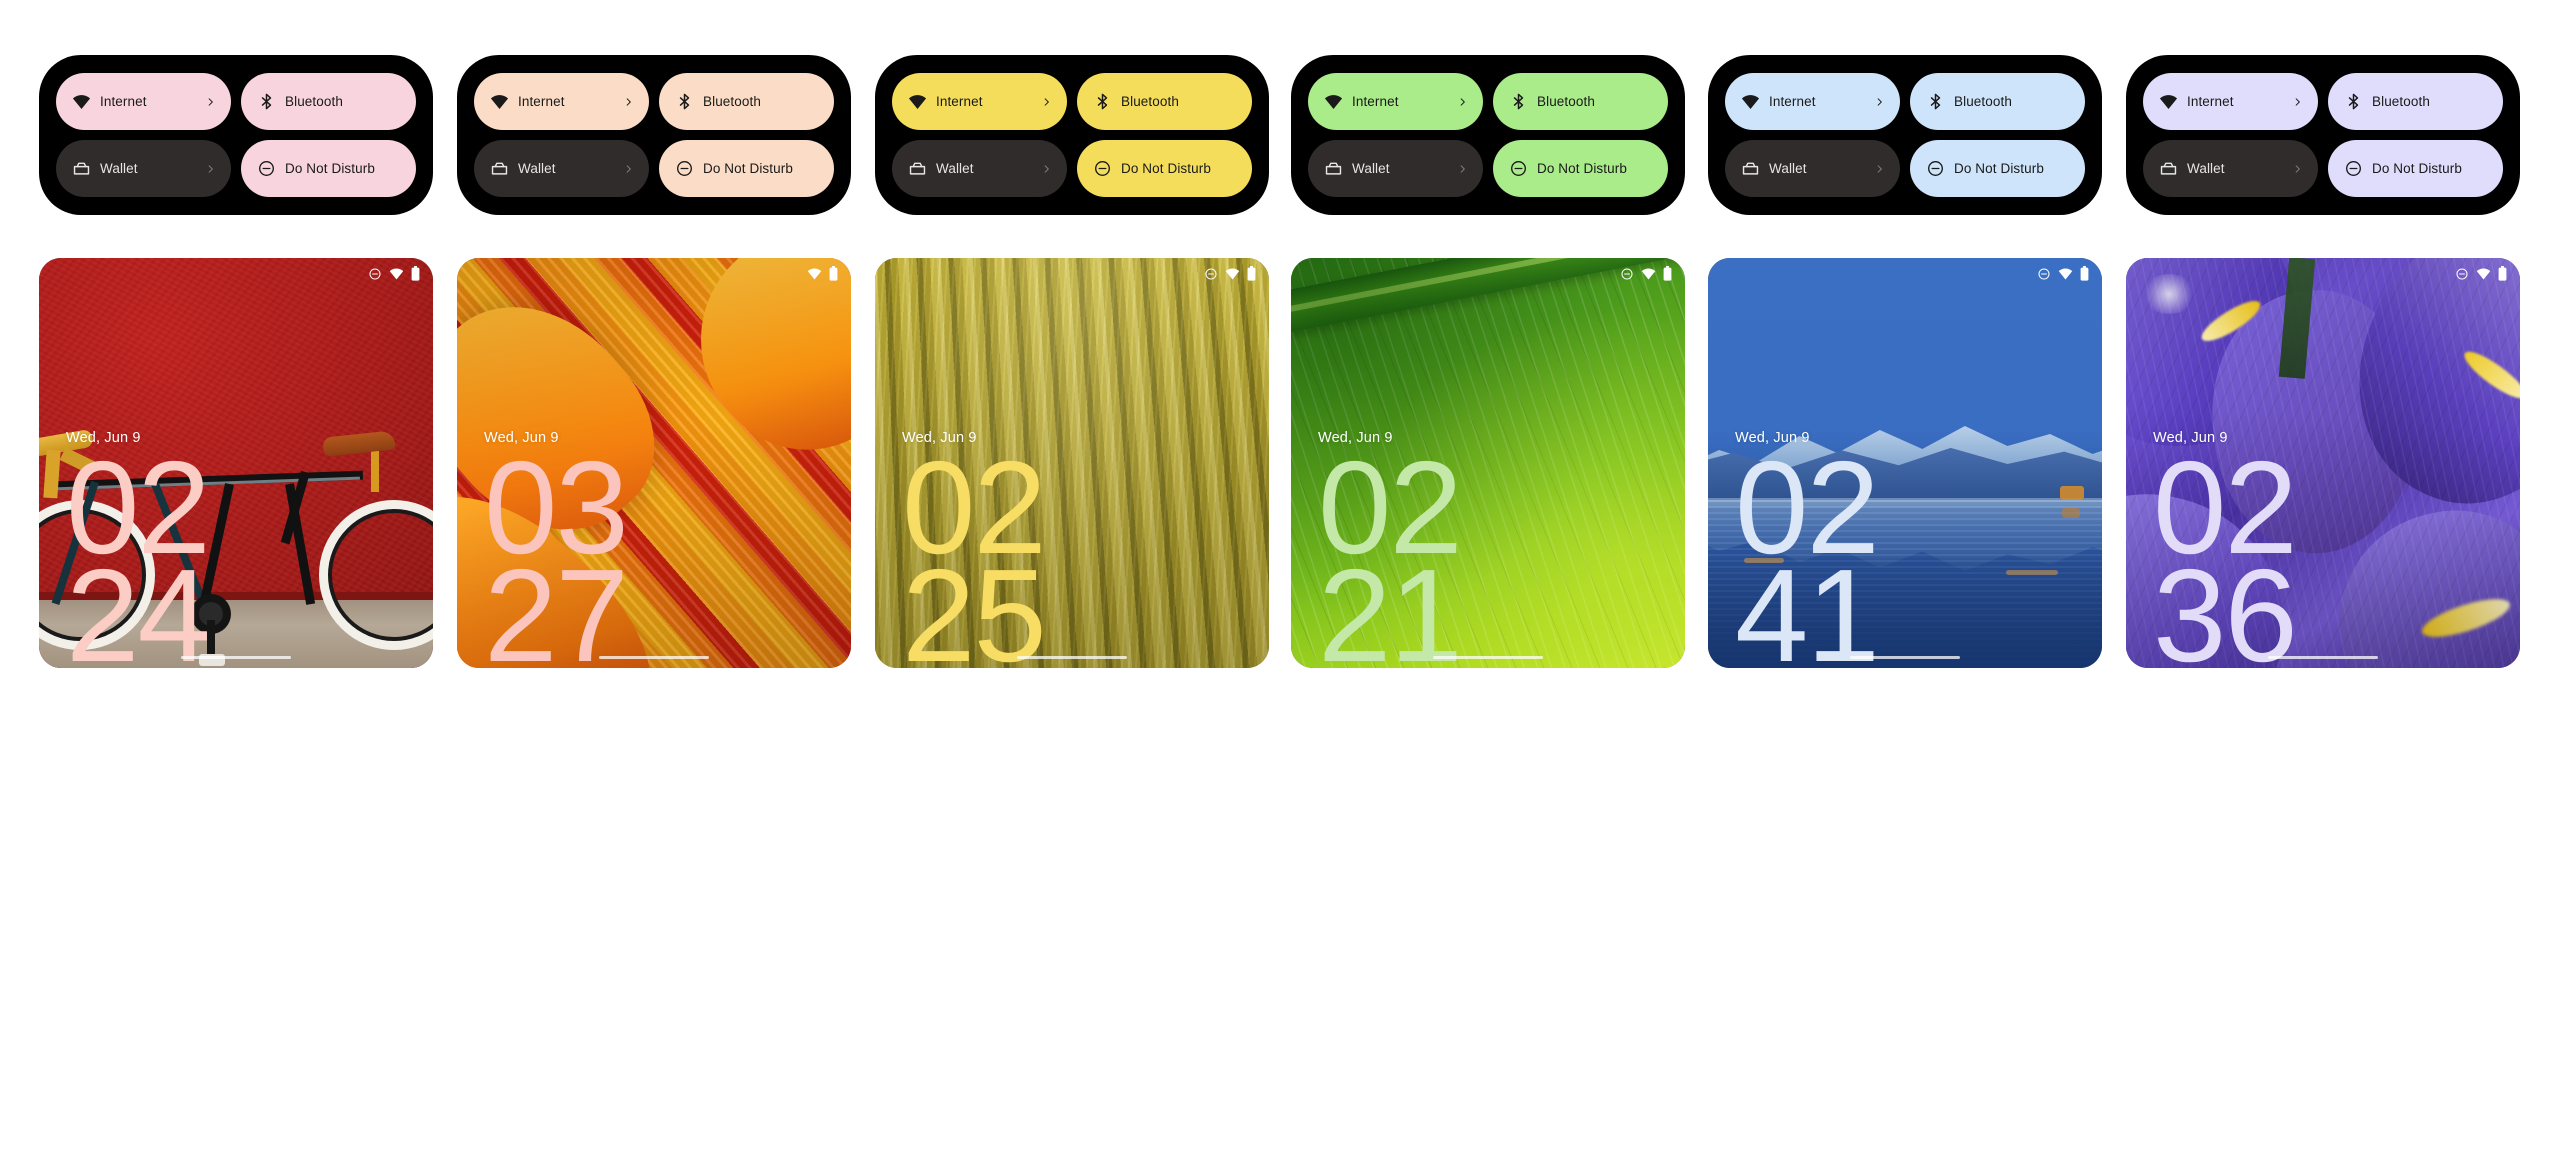  What do you see at coordinates (556, 605) in the screenshot?
I see `clock-minute: 27` at bounding box center [556, 605].